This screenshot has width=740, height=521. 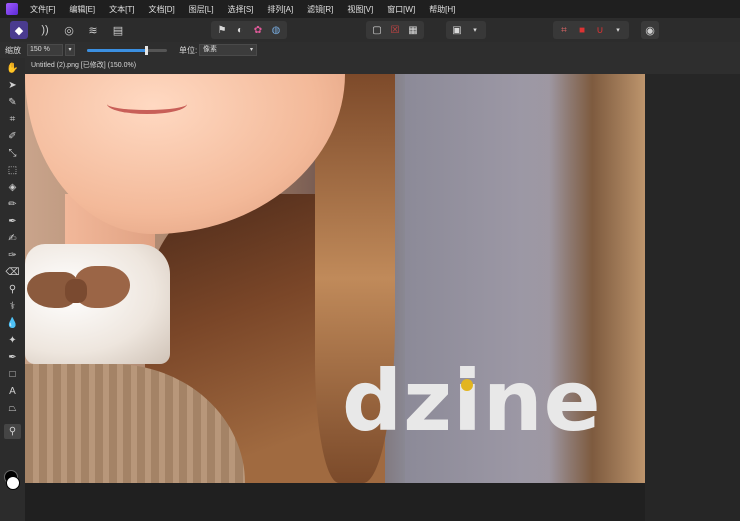 What do you see at coordinates (93, 30) in the screenshot?
I see `tone-map-persona-icon: ≋` at bounding box center [93, 30].